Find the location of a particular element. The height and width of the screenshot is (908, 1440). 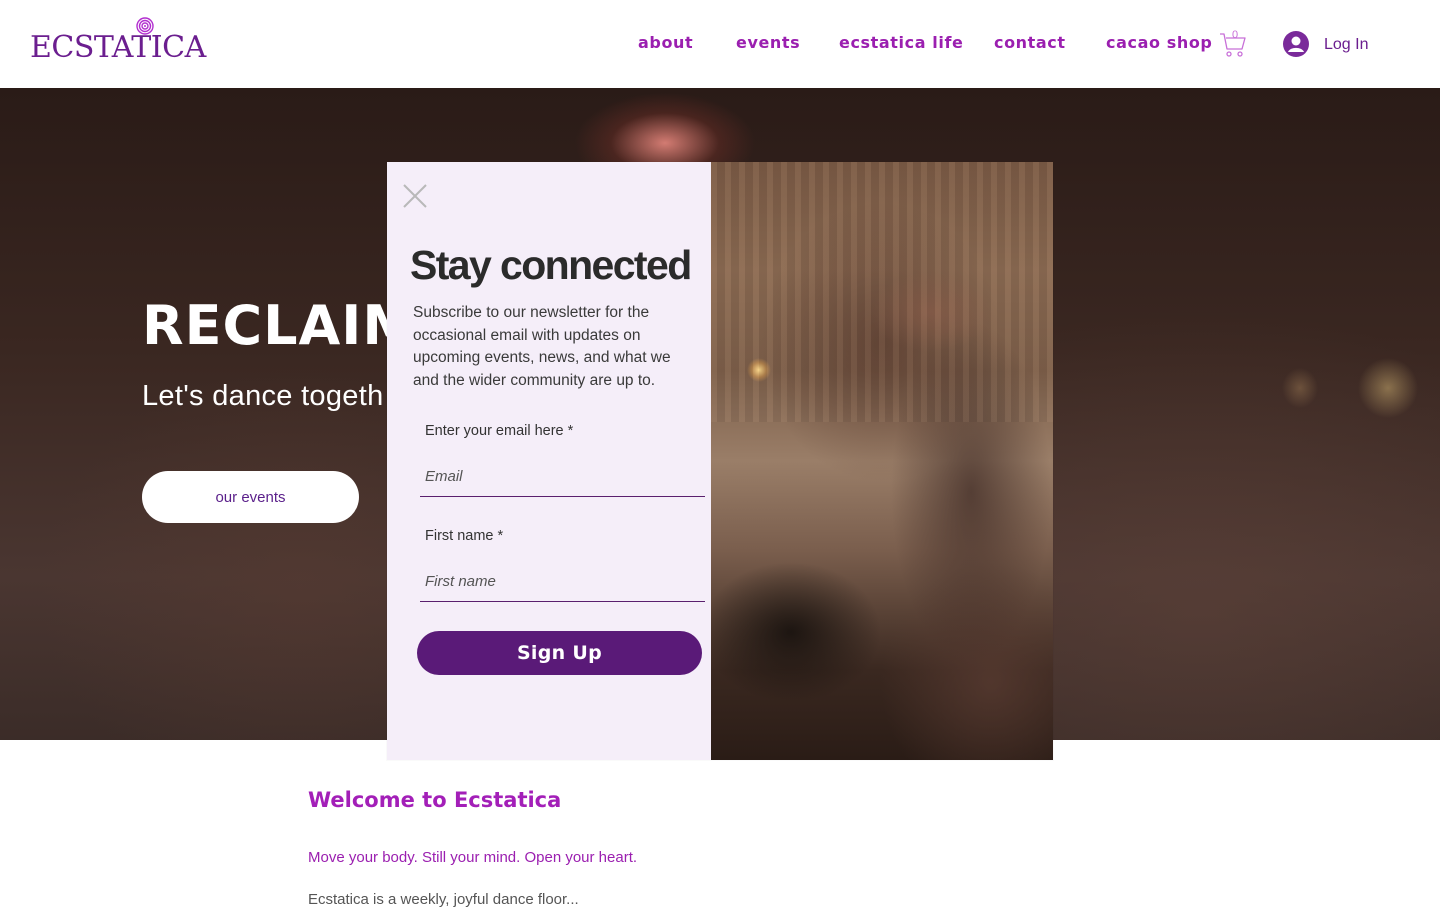

our-events-button: our events is located at coordinates (250, 497).